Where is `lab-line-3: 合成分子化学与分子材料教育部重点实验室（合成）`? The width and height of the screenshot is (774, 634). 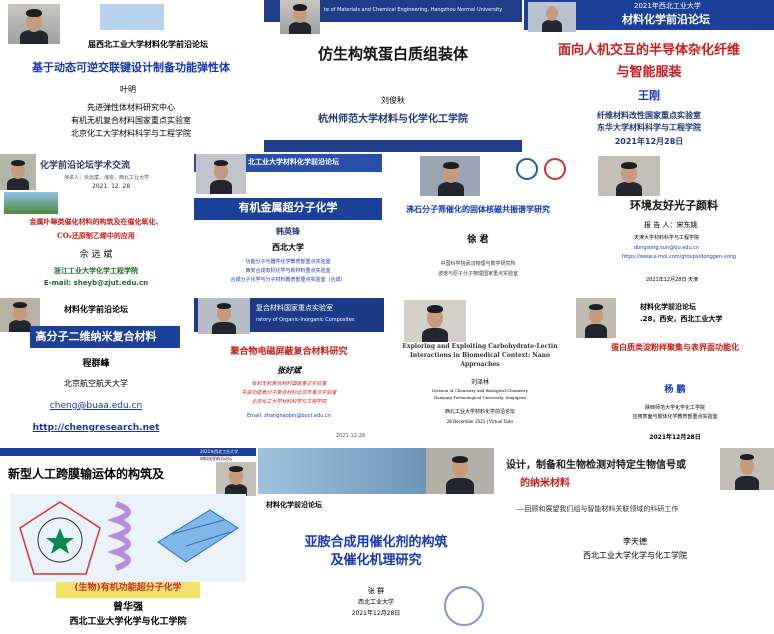
lab-line-3: 合成分子化学与分子材料教育部重点实验室（合成） is located at coordinates (288, 280).